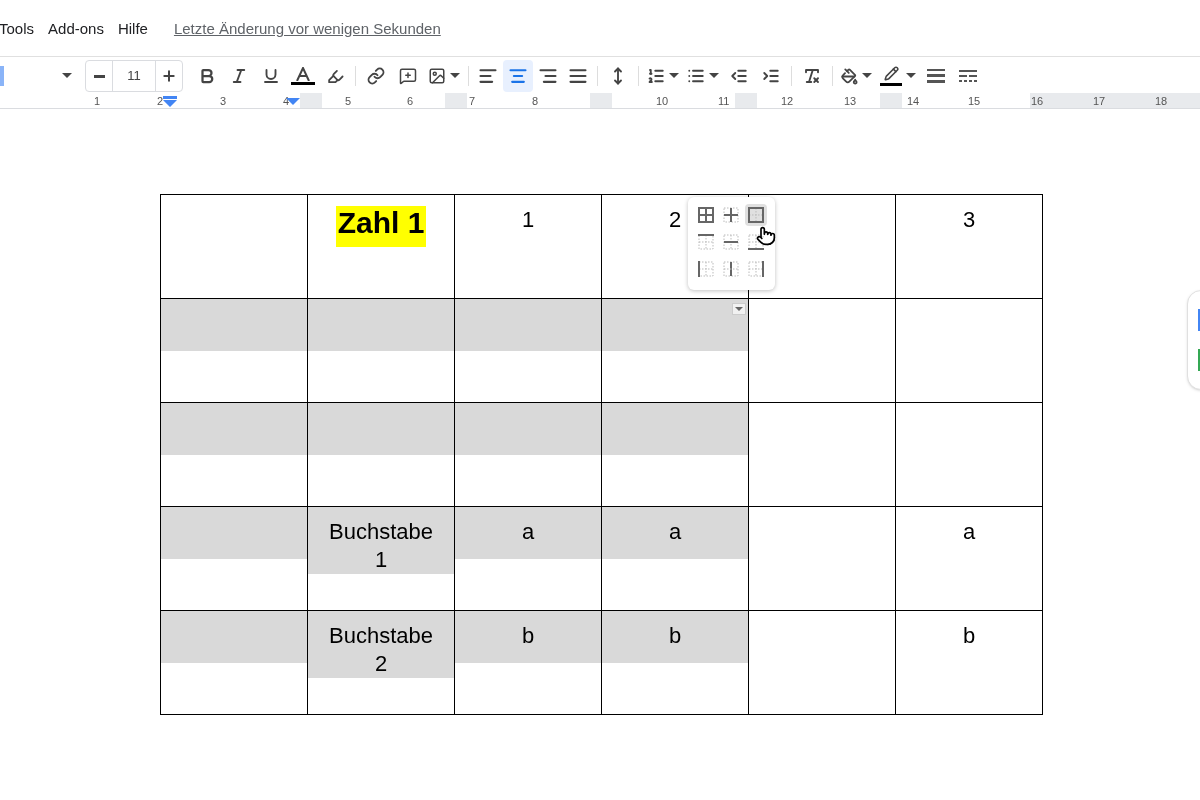  What do you see at coordinates (891, 73) in the screenshot?
I see `pencil-icon` at bounding box center [891, 73].